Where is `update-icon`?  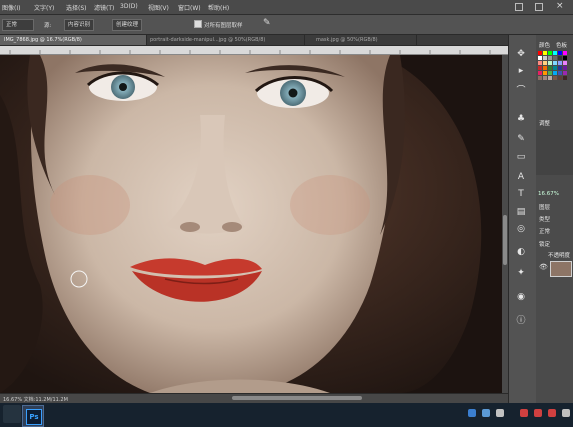 update-icon is located at coordinates (552, 413).